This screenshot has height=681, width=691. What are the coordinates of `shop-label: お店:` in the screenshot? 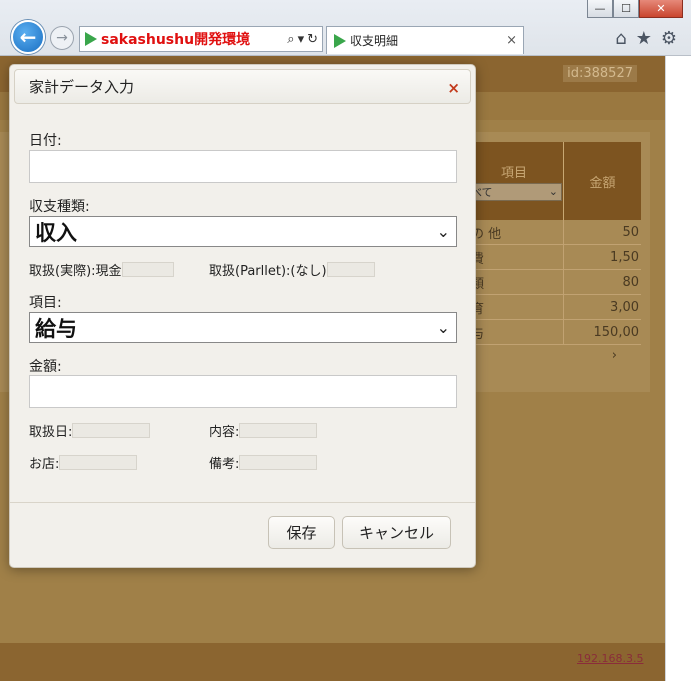 It's located at (44, 464).